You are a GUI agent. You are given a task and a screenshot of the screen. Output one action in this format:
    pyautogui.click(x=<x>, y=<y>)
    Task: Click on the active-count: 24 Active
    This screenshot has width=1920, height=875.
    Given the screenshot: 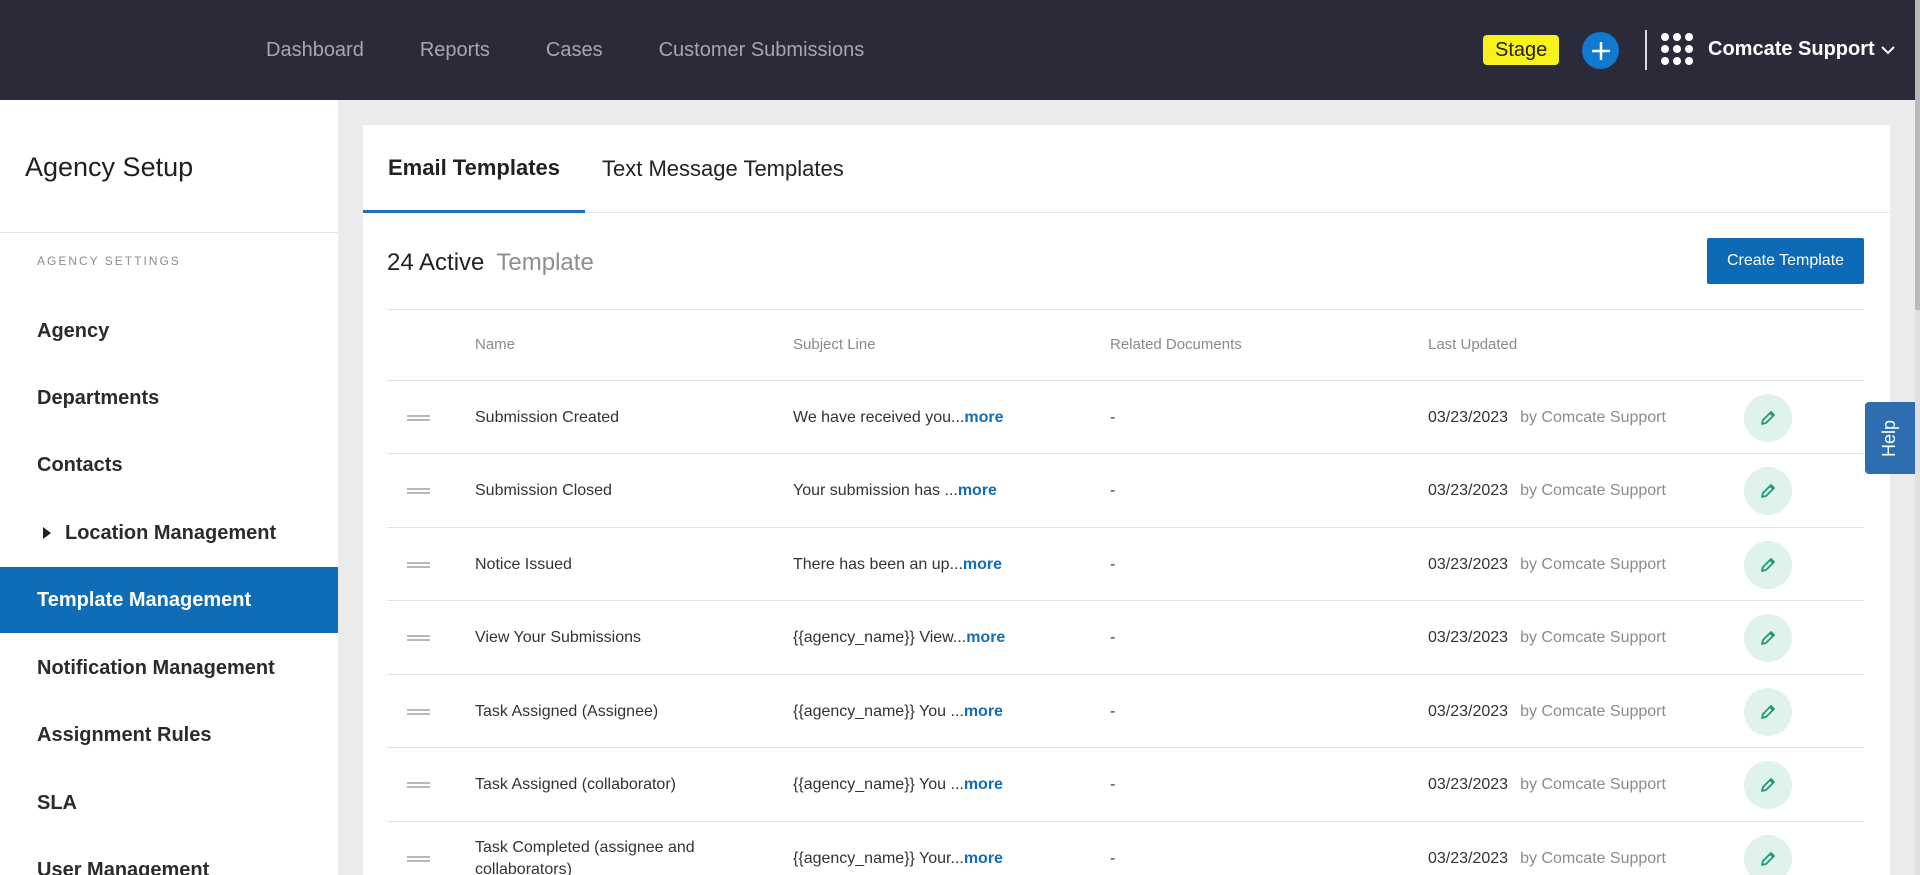 What is the action you would take?
    pyautogui.click(x=436, y=262)
    